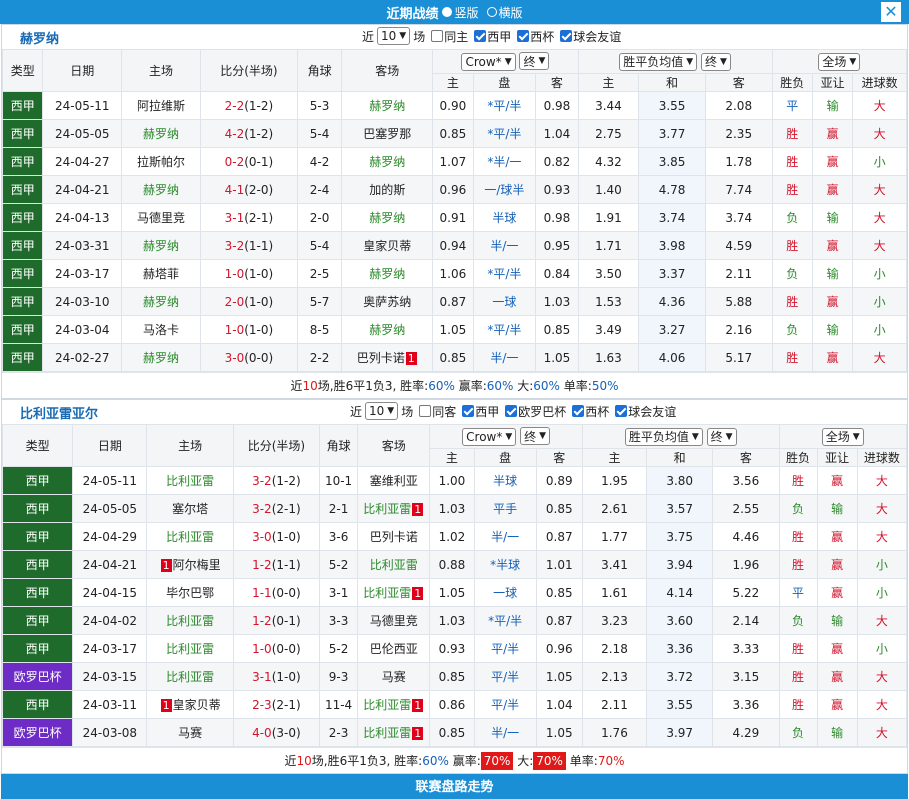 The width and height of the screenshot is (909, 799). What do you see at coordinates (248, 189) in the screenshot?
I see `match-score: 4-1(2-0)` at bounding box center [248, 189].